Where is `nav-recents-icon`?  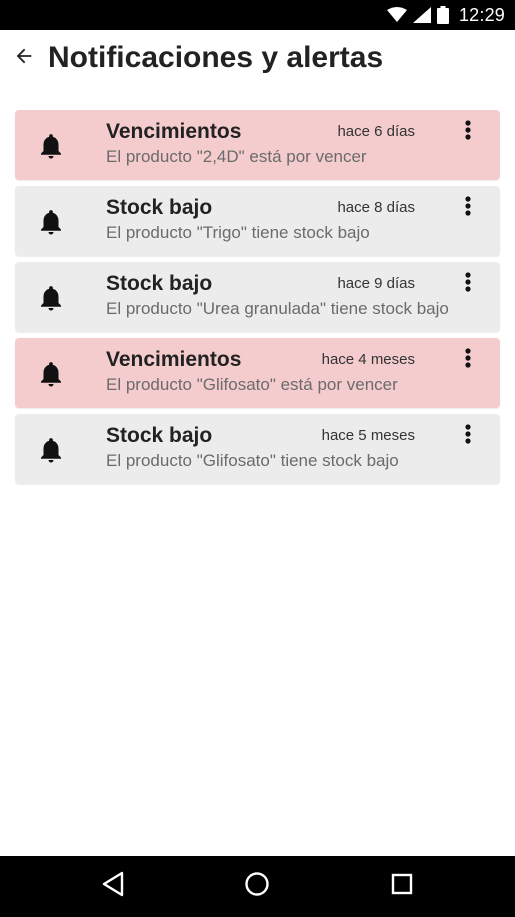
nav-recents-icon is located at coordinates (402, 886).